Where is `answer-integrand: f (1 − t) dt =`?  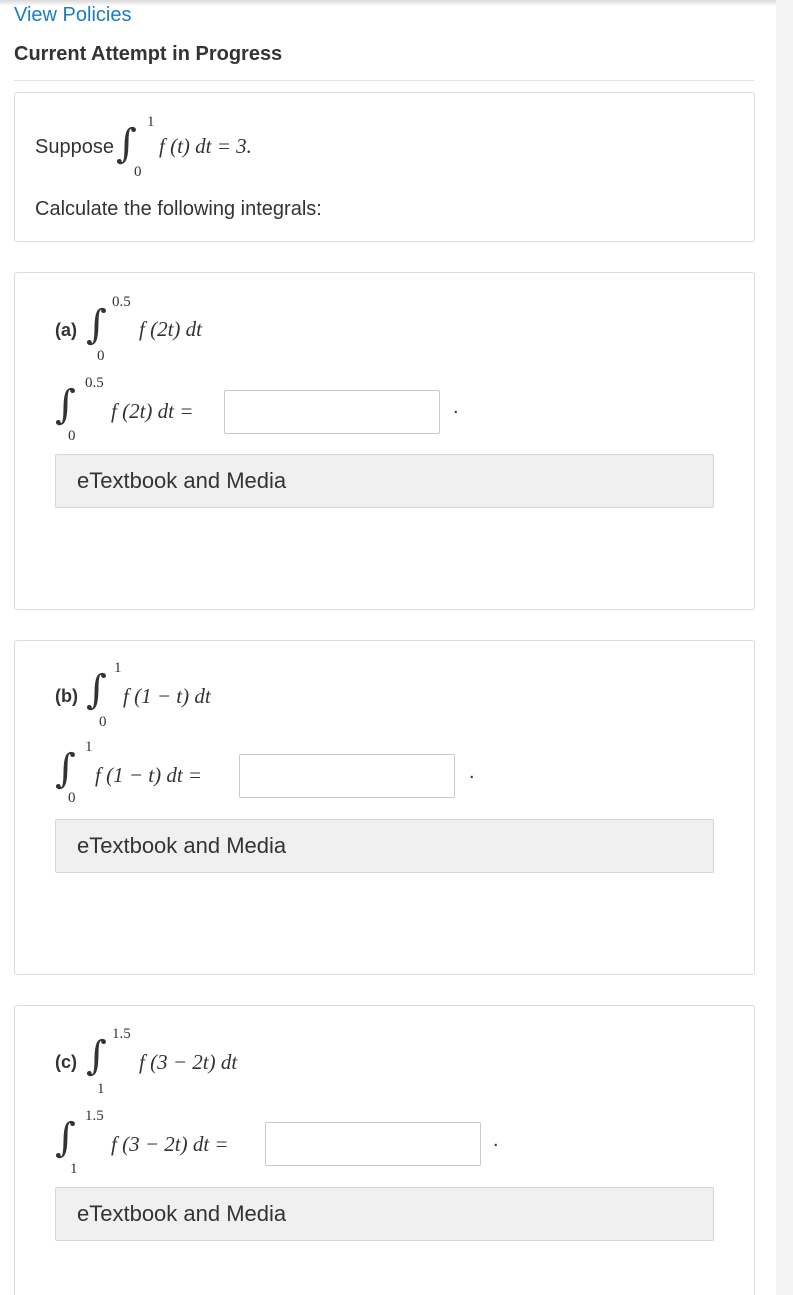
answer-integrand: f (1 − t) dt = is located at coordinates (149, 775).